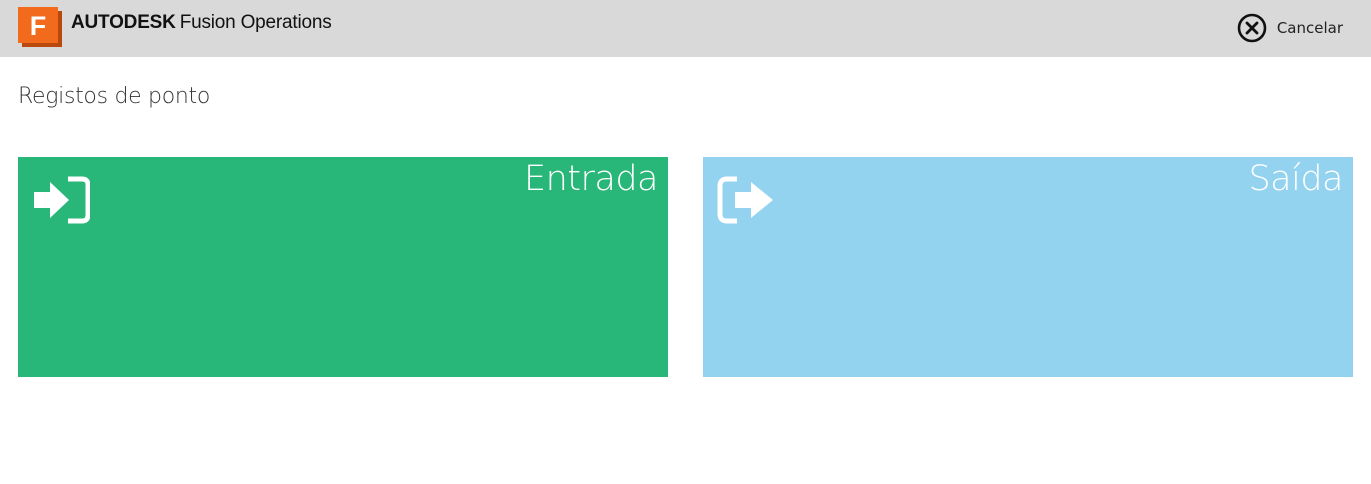  Describe the element at coordinates (62, 200) in the screenshot. I see `sign-in-icon` at that location.